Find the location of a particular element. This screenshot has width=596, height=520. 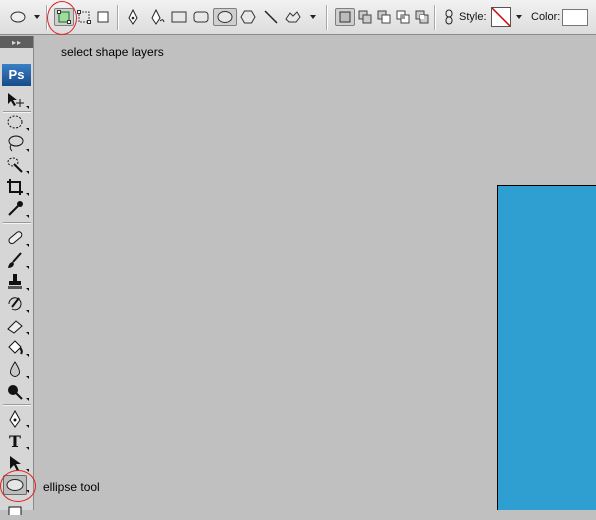

add-shape-area-icon is located at coordinates (365, 17).